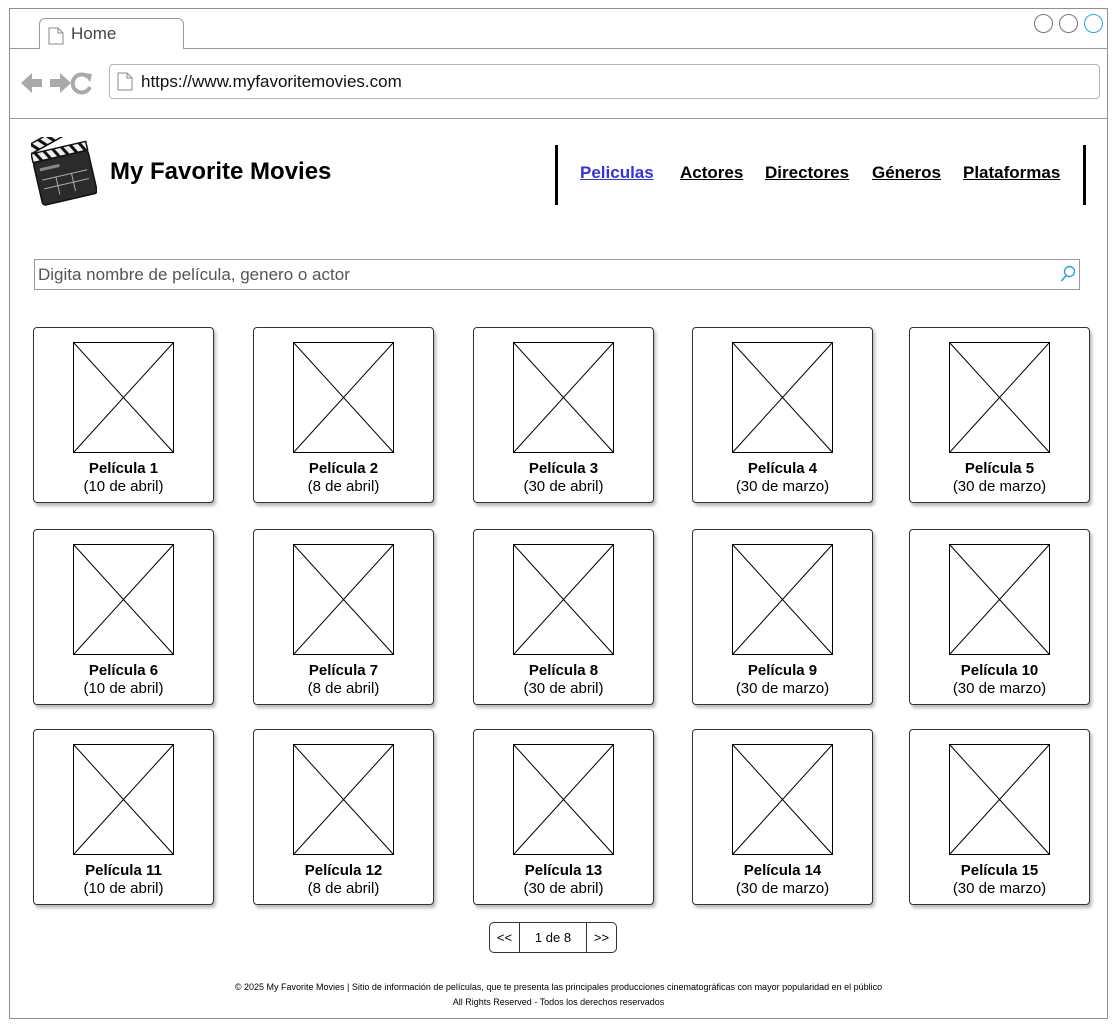 The height and width of the screenshot is (1027, 1118). What do you see at coordinates (558, 118) in the screenshot?
I see `chrome-divider` at bounding box center [558, 118].